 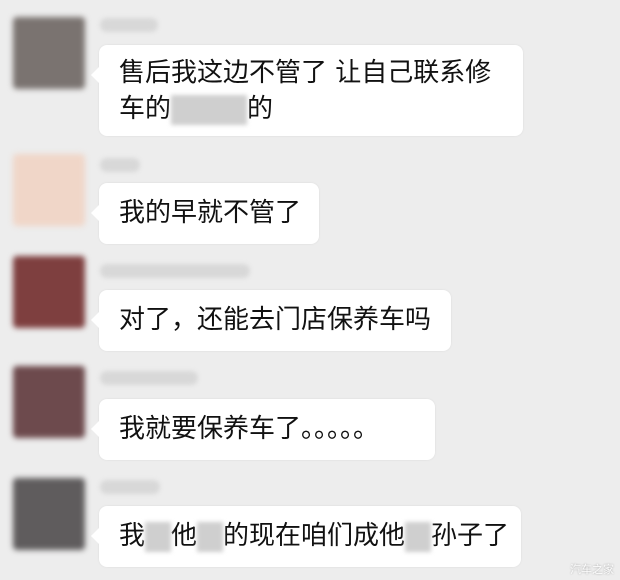 What do you see at coordinates (145, 109) in the screenshot?
I see `message-text: 车的` at bounding box center [145, 109].